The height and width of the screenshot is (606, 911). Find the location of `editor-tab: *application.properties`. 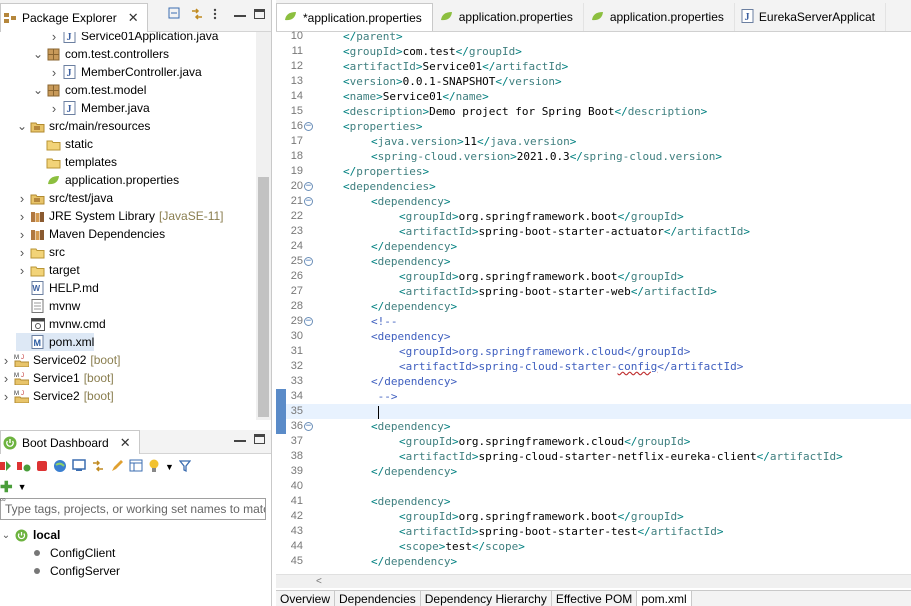

editor-tab: *application.properties is located at coordinates (354, 17).